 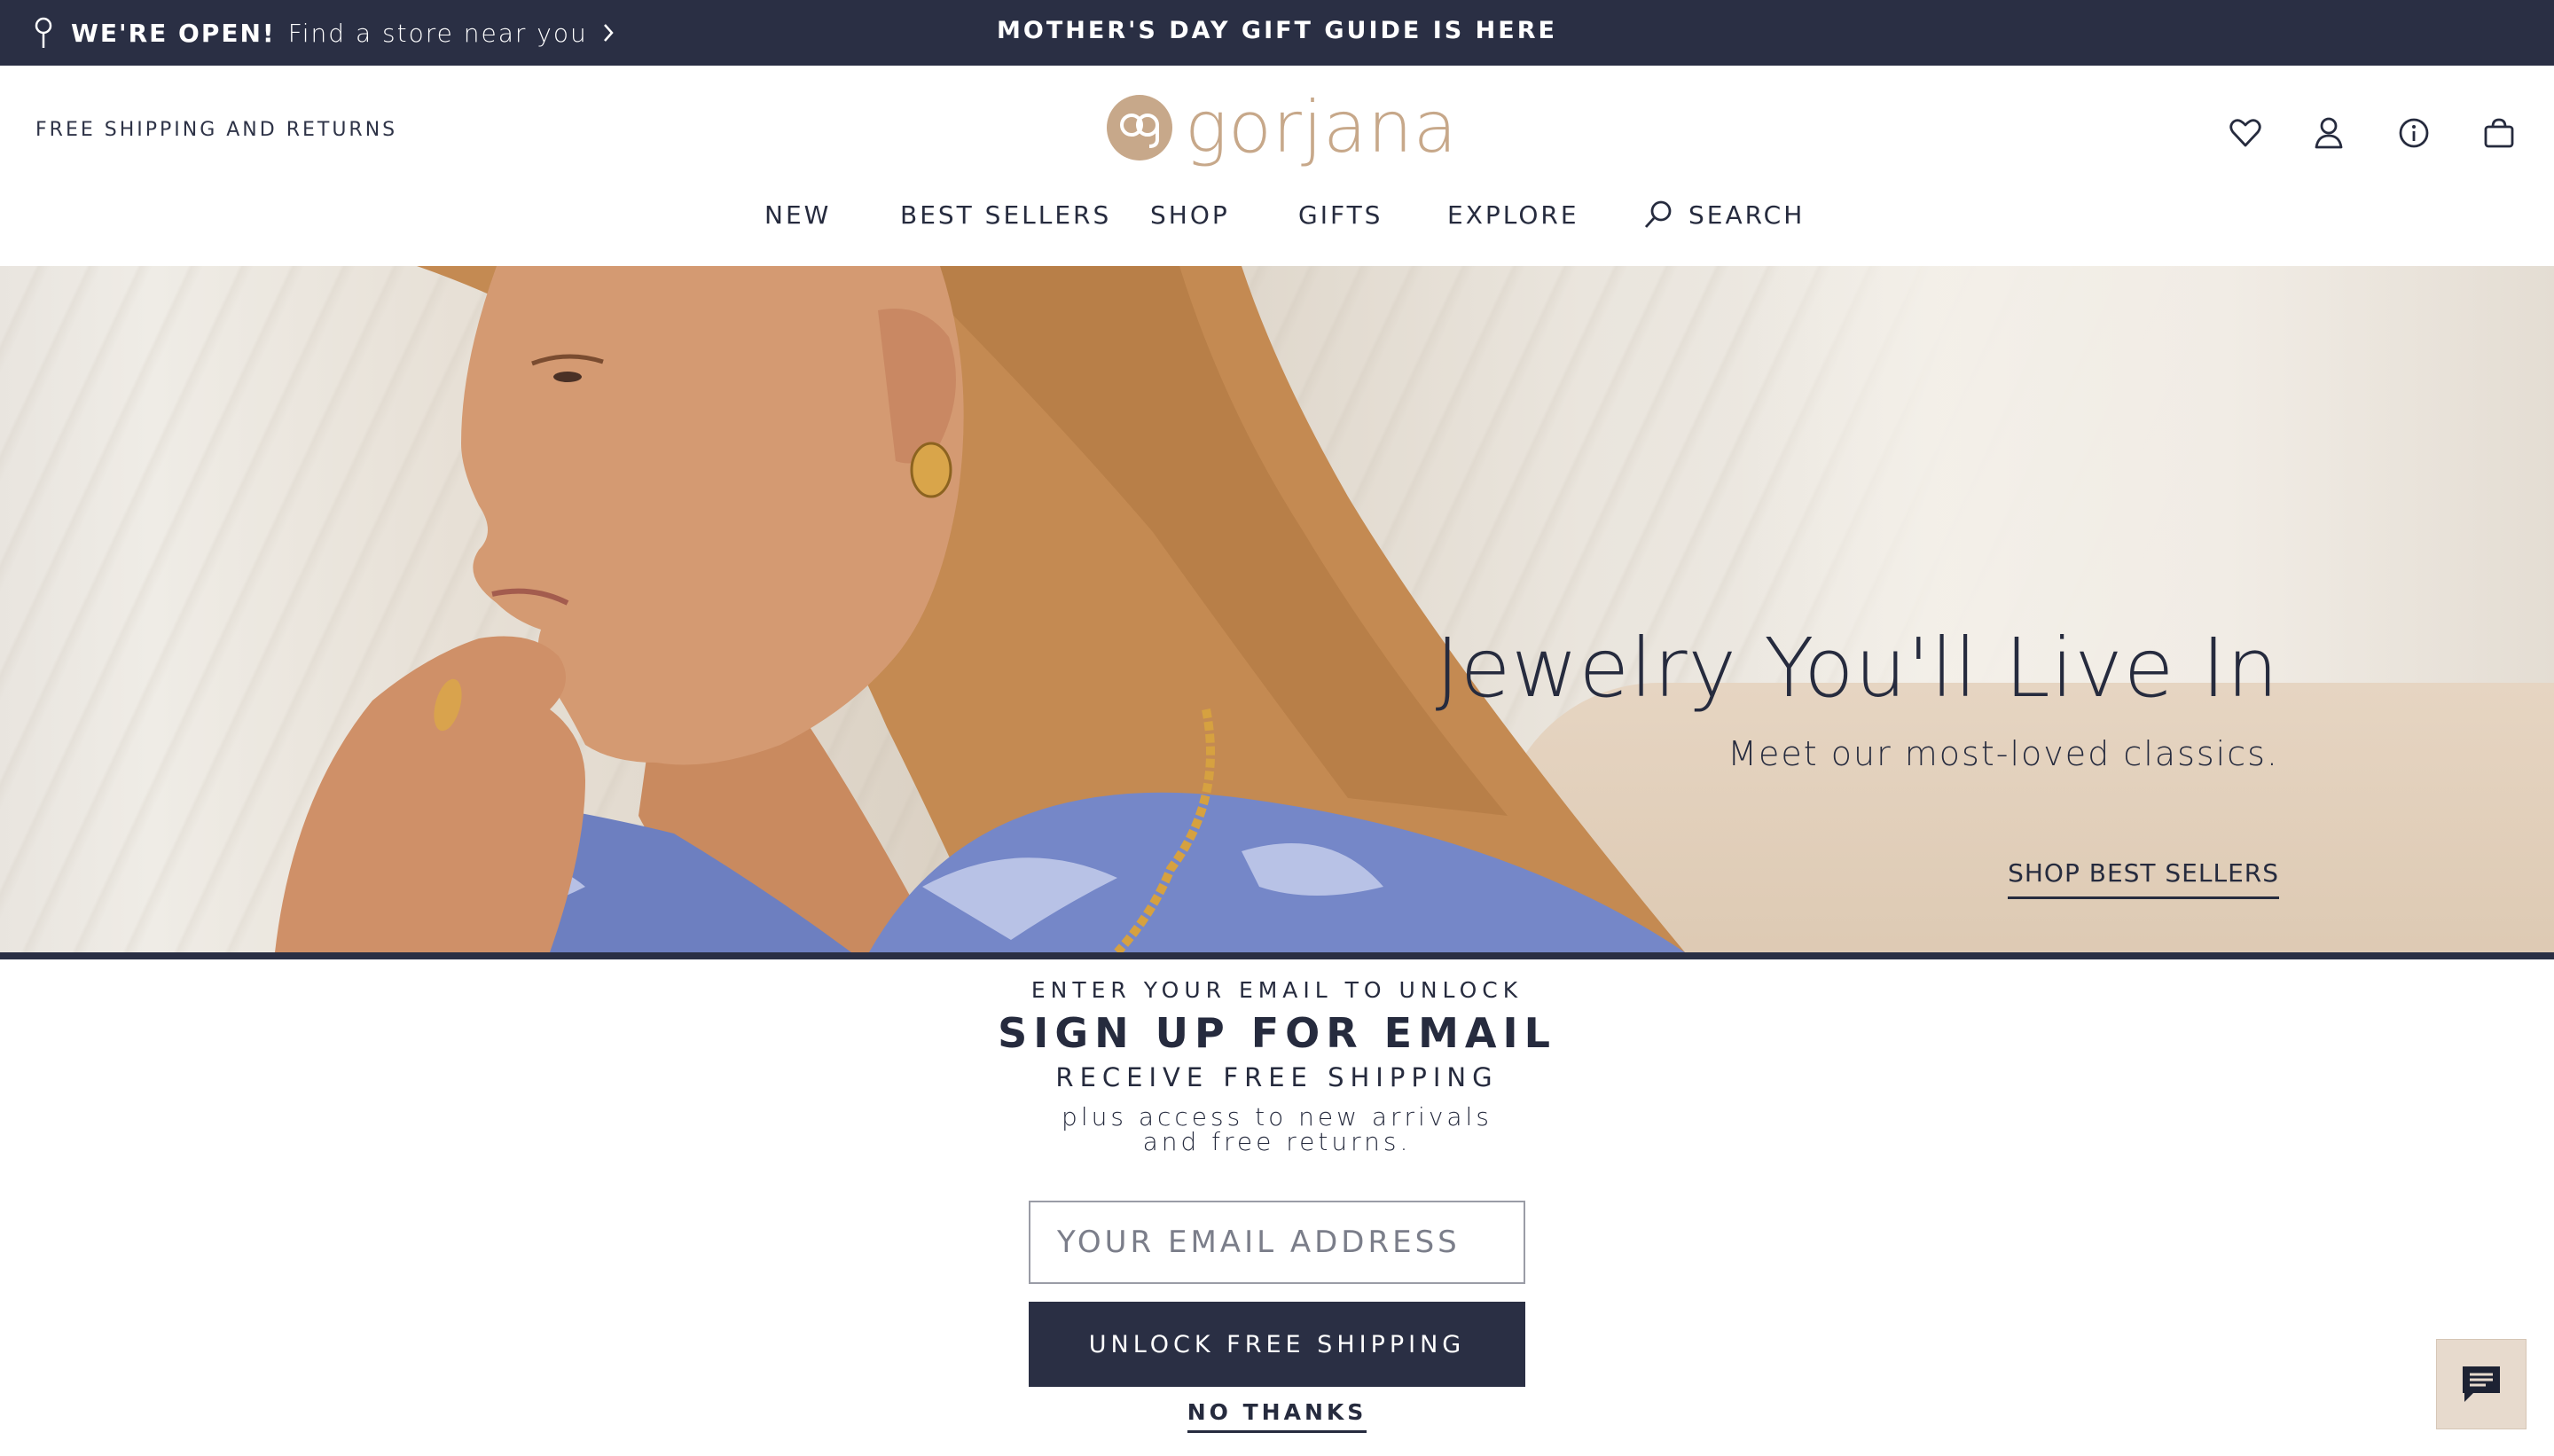 What do you see at coordinates (1277, 955) in the screenshot?
I see `hero-divider` at bounding box center [1277, 955].